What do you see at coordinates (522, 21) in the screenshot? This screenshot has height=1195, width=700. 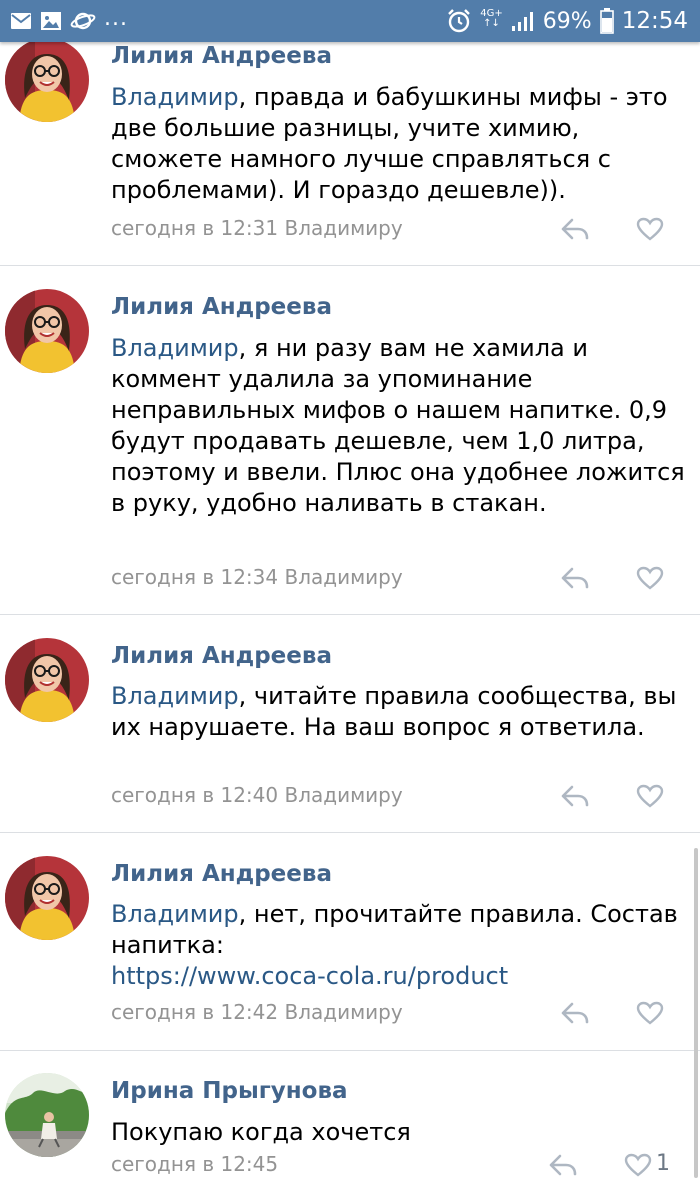 I see `signal-strength-icon` at bounding box center [522, 21].